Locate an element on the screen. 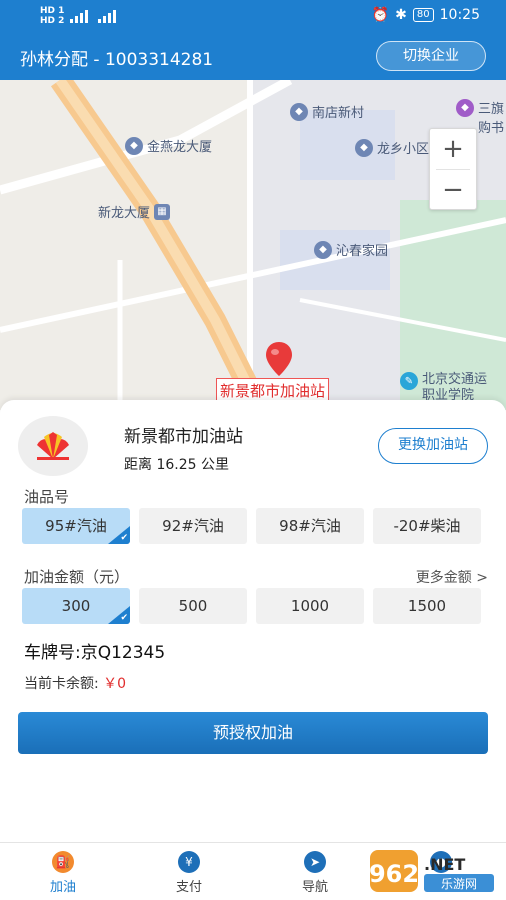 Image resolution: width=506 pixels, height=900 pixels. change-station-button: 更换加油站 is located at coordinates (433, 446).